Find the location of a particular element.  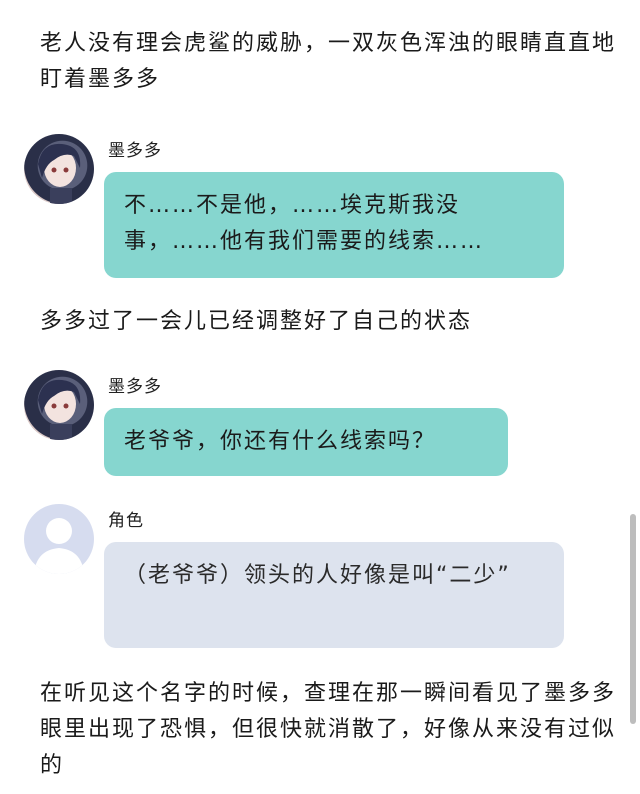

narration-paragraph-1: 老人没有理会虎鲨的威胁，一双灰色浑浊的眼睛直直地盯着墨多多 is located at coordinates (328, 61).